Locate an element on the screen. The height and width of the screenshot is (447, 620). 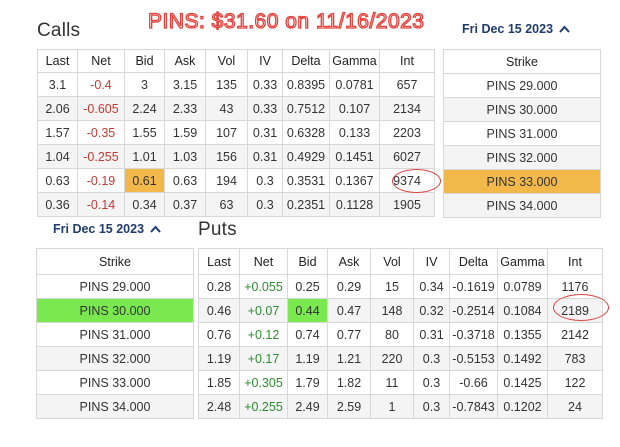
table-cell: 2.59 is located at coordinates (349, 406).